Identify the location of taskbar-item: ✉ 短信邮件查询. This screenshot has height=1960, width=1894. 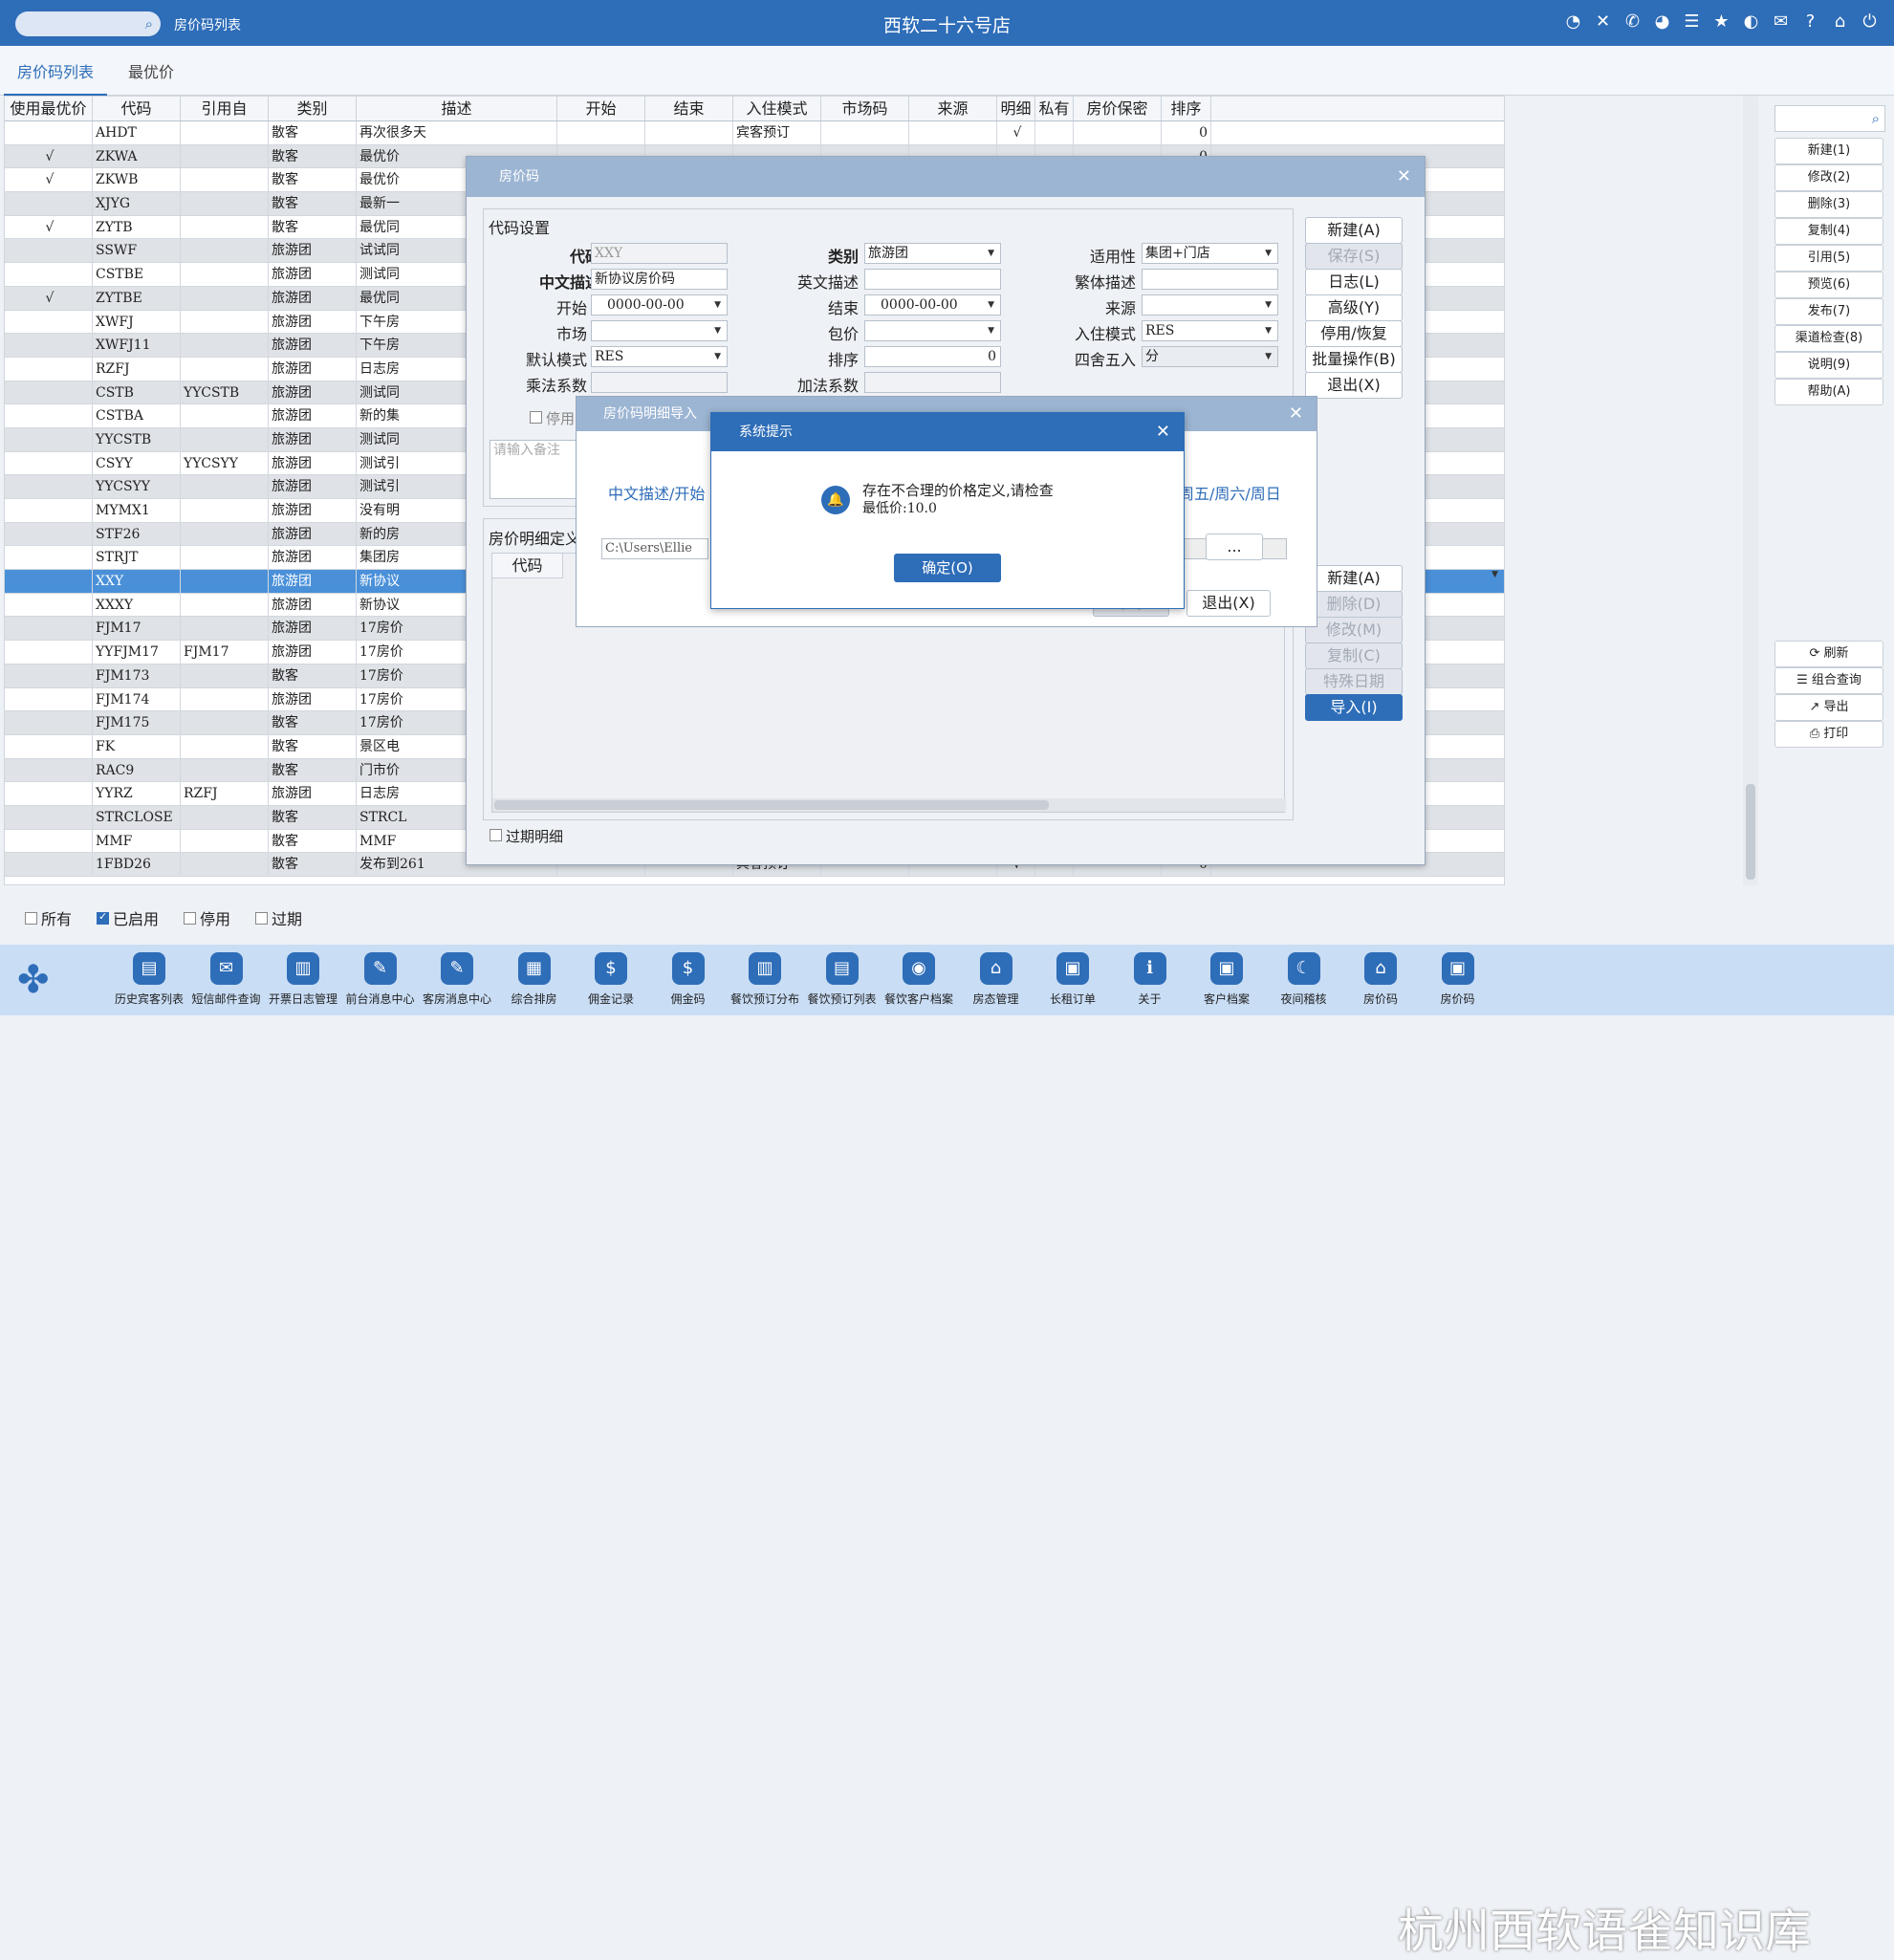
(226, 979).